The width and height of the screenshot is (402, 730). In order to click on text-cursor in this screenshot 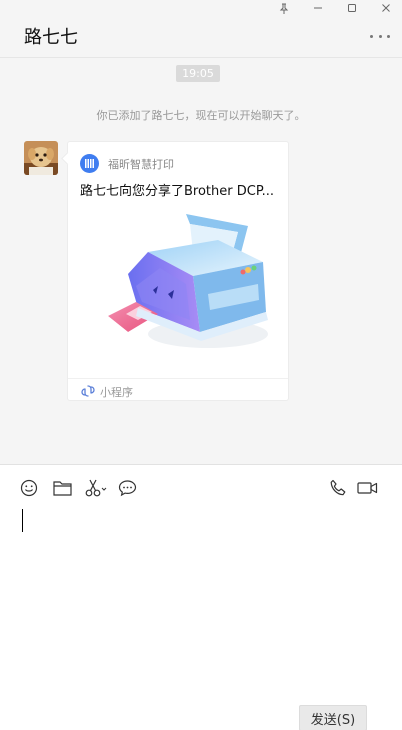, I will do `click(22, 520)`.